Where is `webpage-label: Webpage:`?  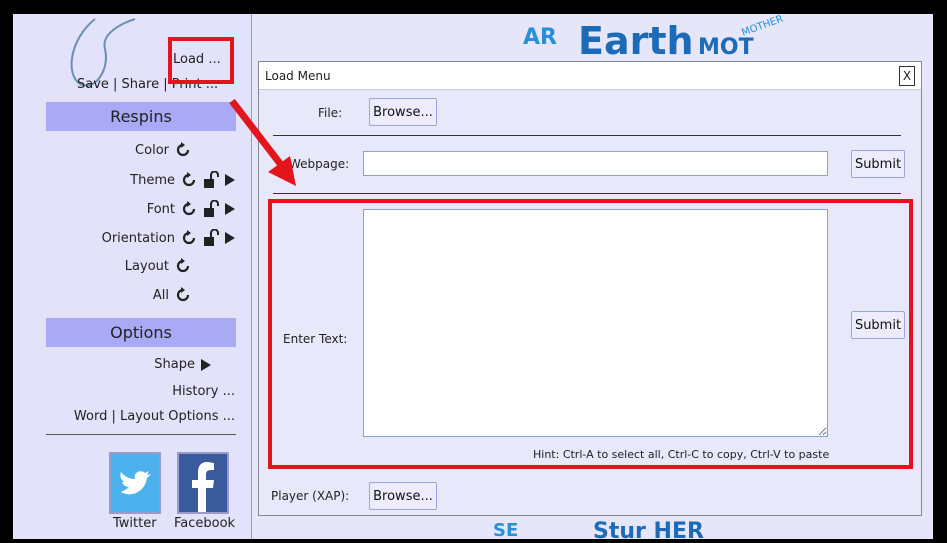
webpage-label: Webpage: is located at coordinates (319, 164).